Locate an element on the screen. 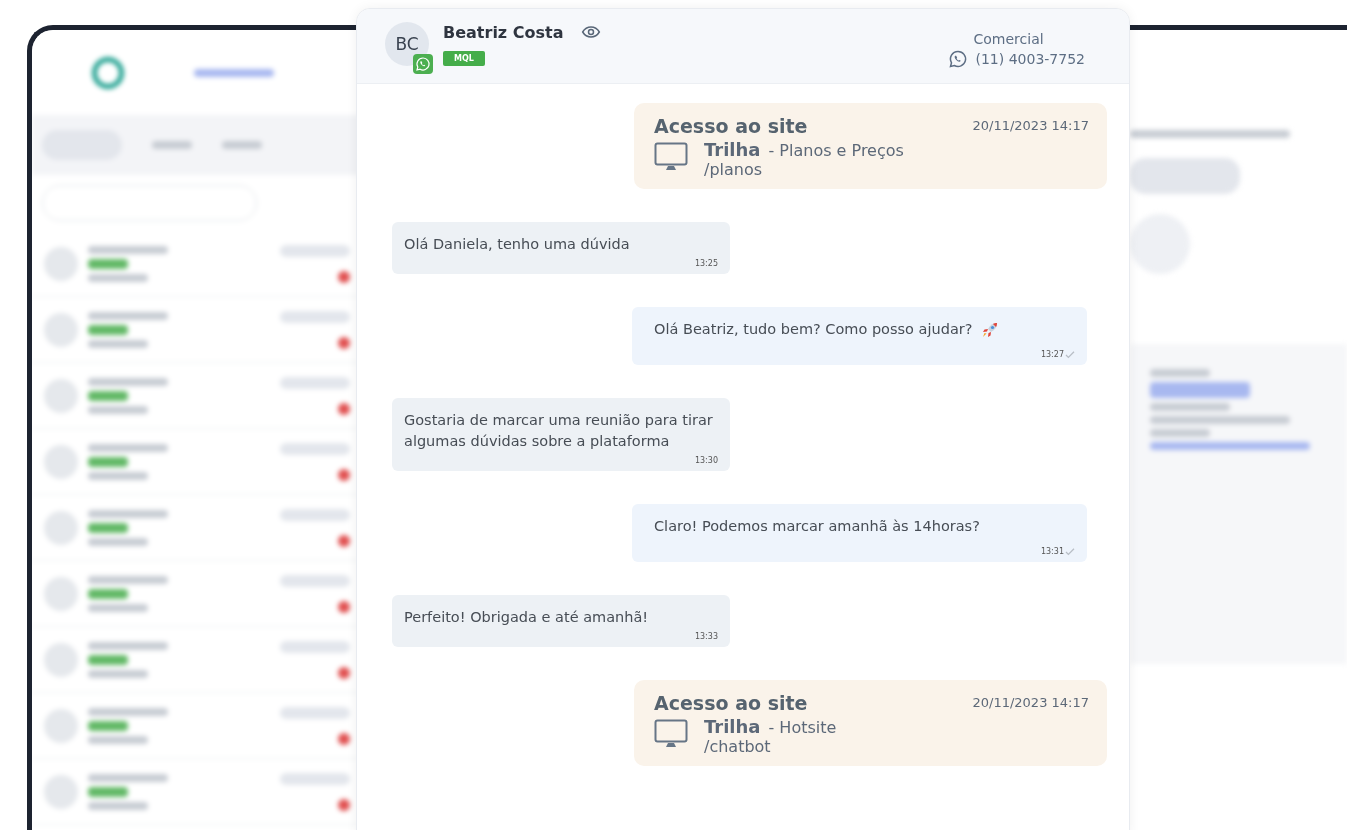  contact-name: Beatriz Costa is located at coordinates (503, 32).